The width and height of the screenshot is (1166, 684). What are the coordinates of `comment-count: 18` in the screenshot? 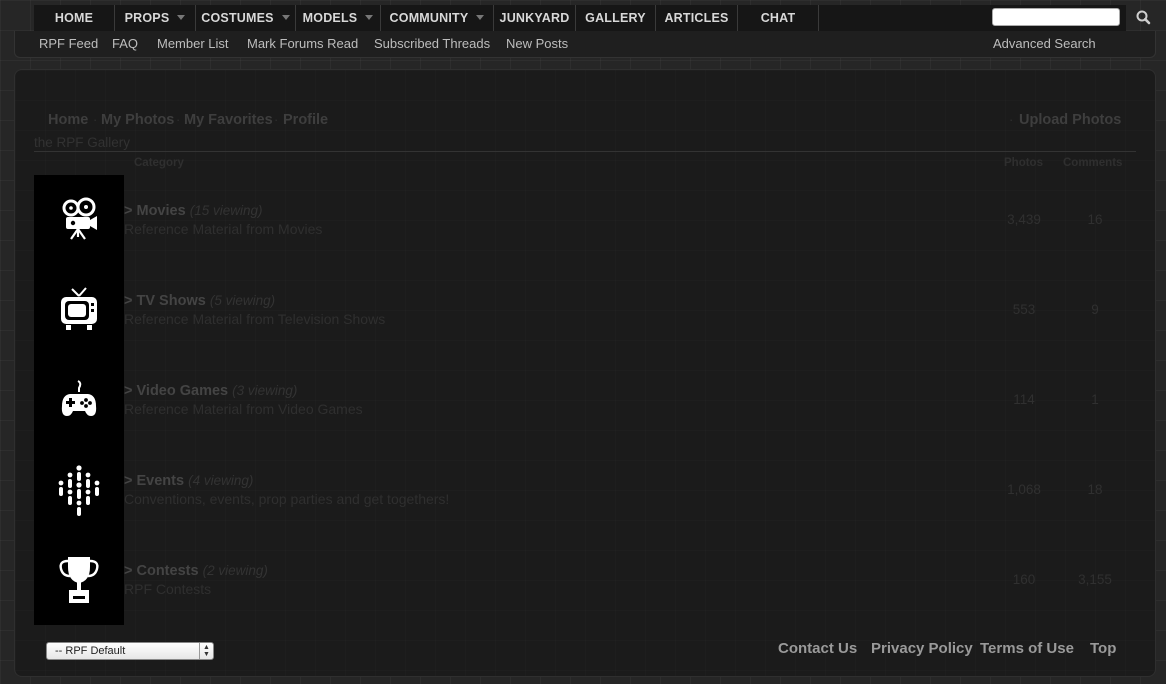 It's located at (1095, 489).